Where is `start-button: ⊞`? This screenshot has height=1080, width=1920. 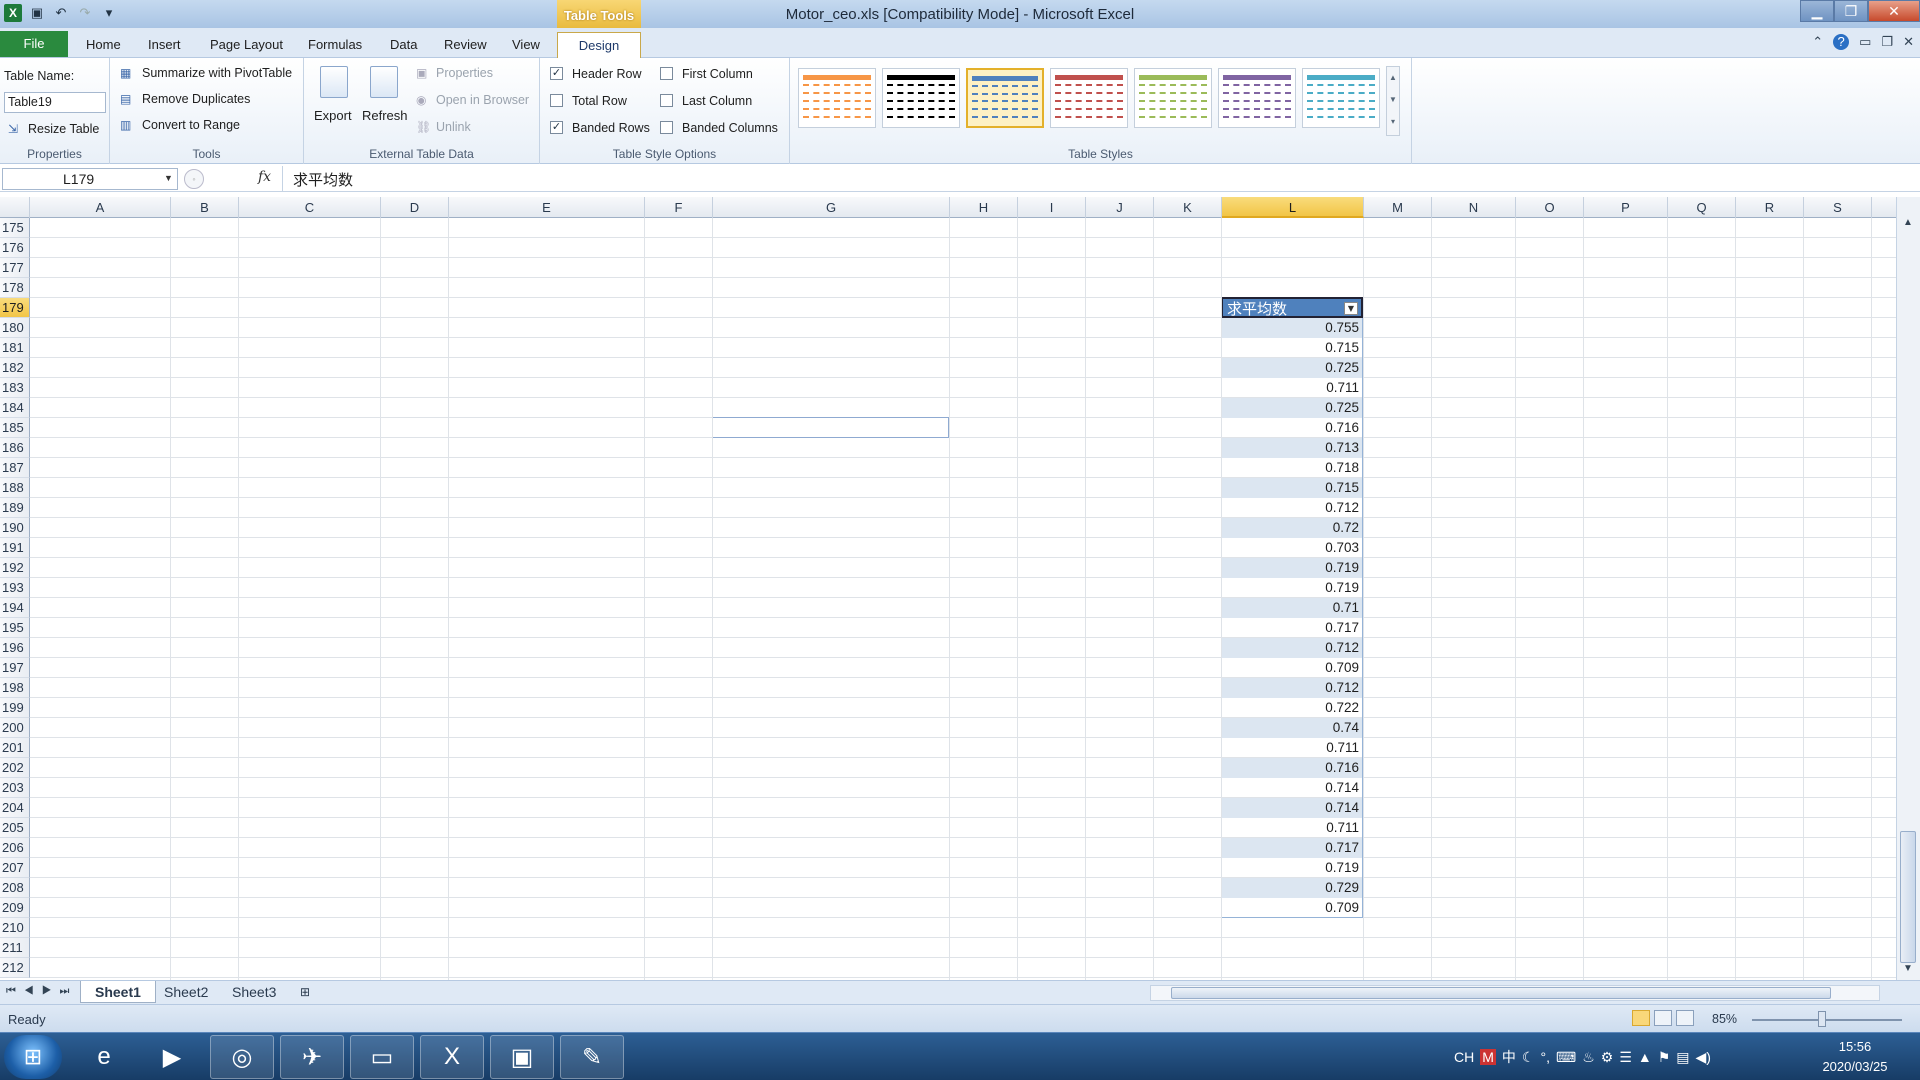 start-button: ⊞ is located at coordinates (33, 1057).